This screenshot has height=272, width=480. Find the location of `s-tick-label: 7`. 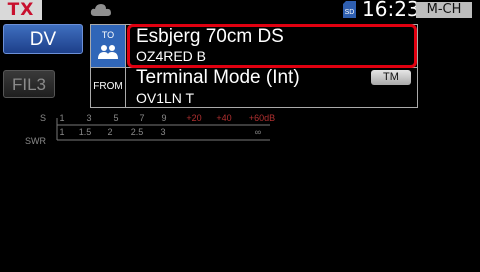

s-tick-label: 7 is located at coordinates (141, 118).